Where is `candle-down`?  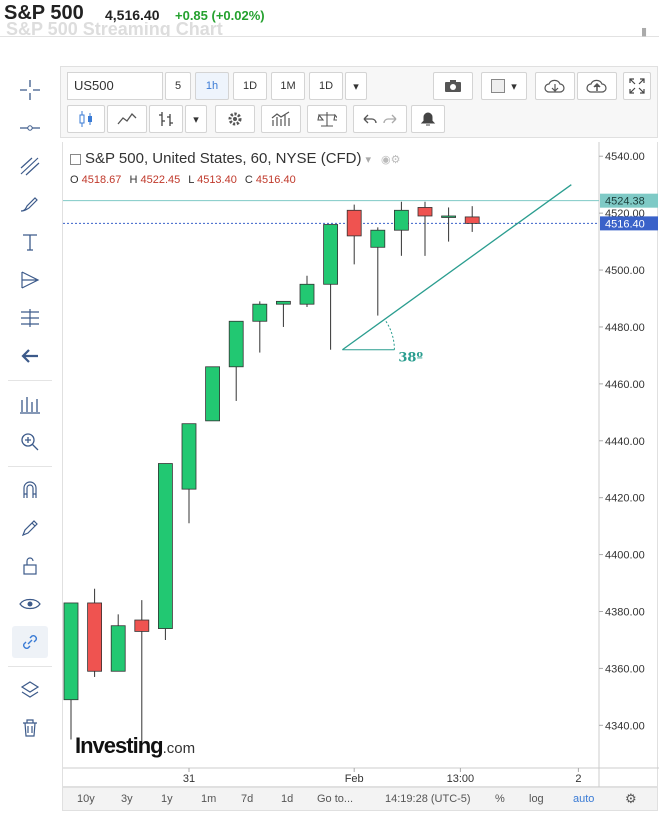 candle-down is located at coordinates (425, 212).